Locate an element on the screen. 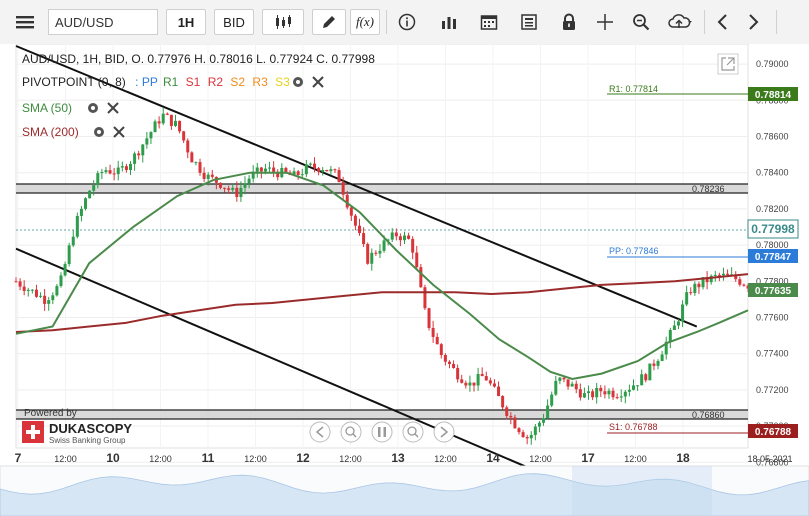 This screenshot has width=809, height=516. news-button is located at coordinates (529, 22).